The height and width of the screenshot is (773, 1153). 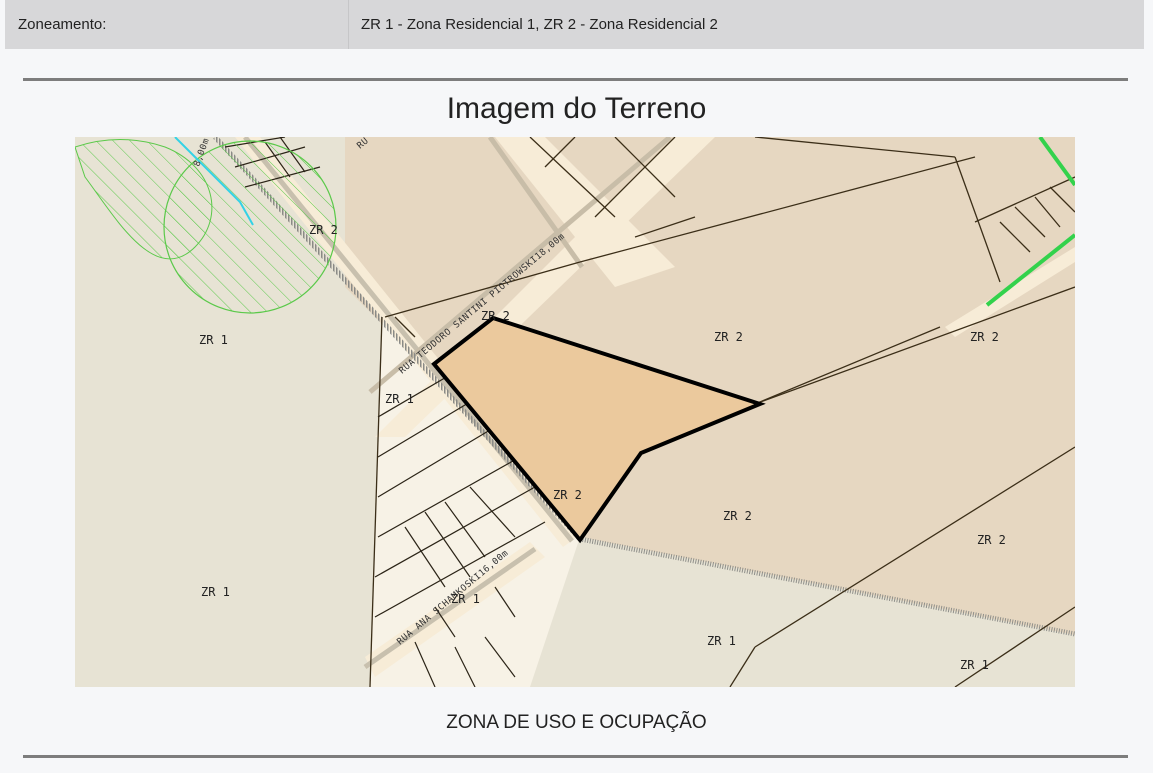 What do you see at coordinates (62, 24) in the screenshot?
I see `zoning-label: Zoneamento:` at bounding box center [62, 24].